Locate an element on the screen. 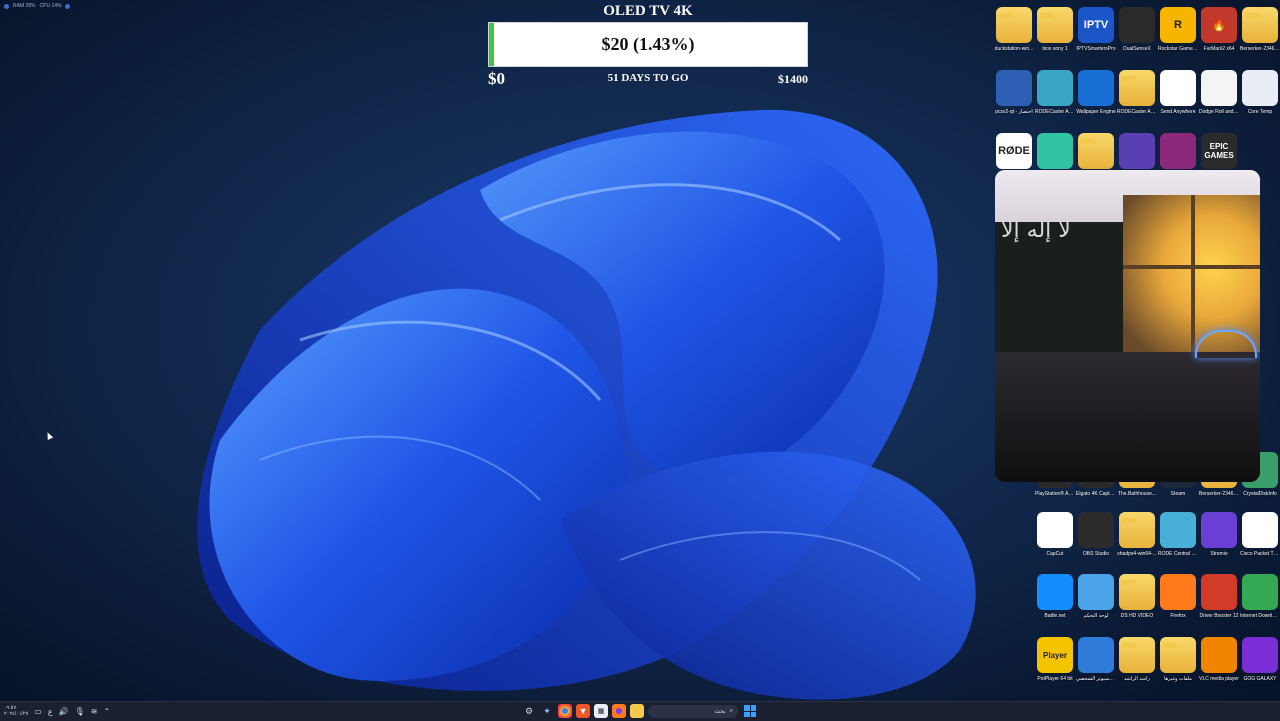  desktop-icon: Core Temp is located at coordinates (1260, 92).